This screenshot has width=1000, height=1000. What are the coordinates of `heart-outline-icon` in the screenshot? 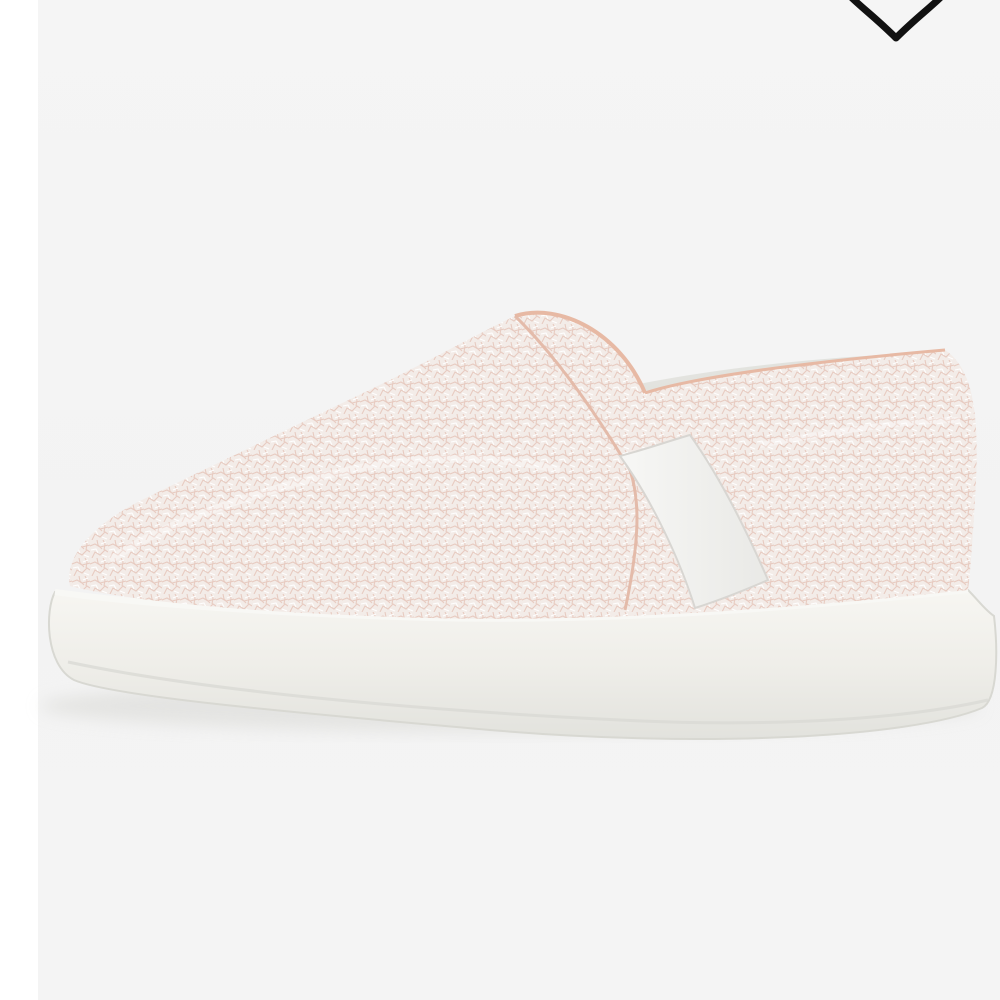 It's located at (896, 21).